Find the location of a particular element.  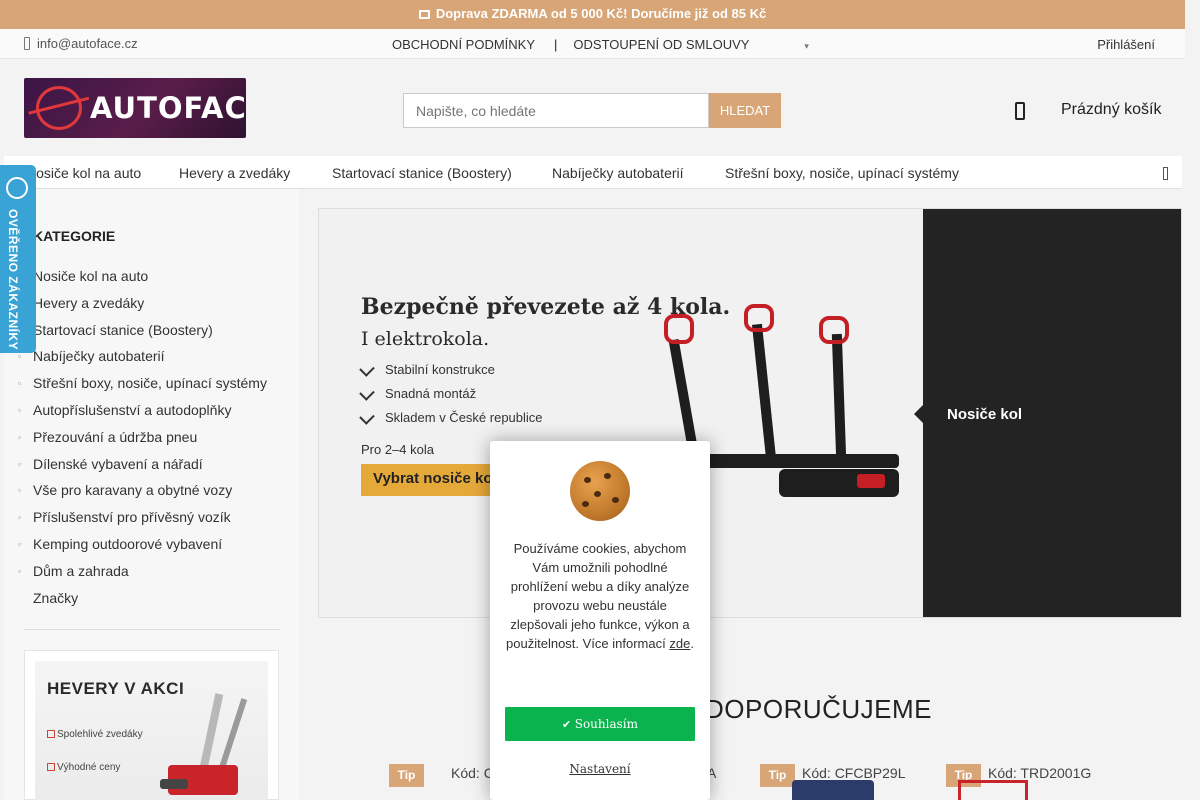

product-code: Kód: TRD2001G is located at coordinates (1040, 773).